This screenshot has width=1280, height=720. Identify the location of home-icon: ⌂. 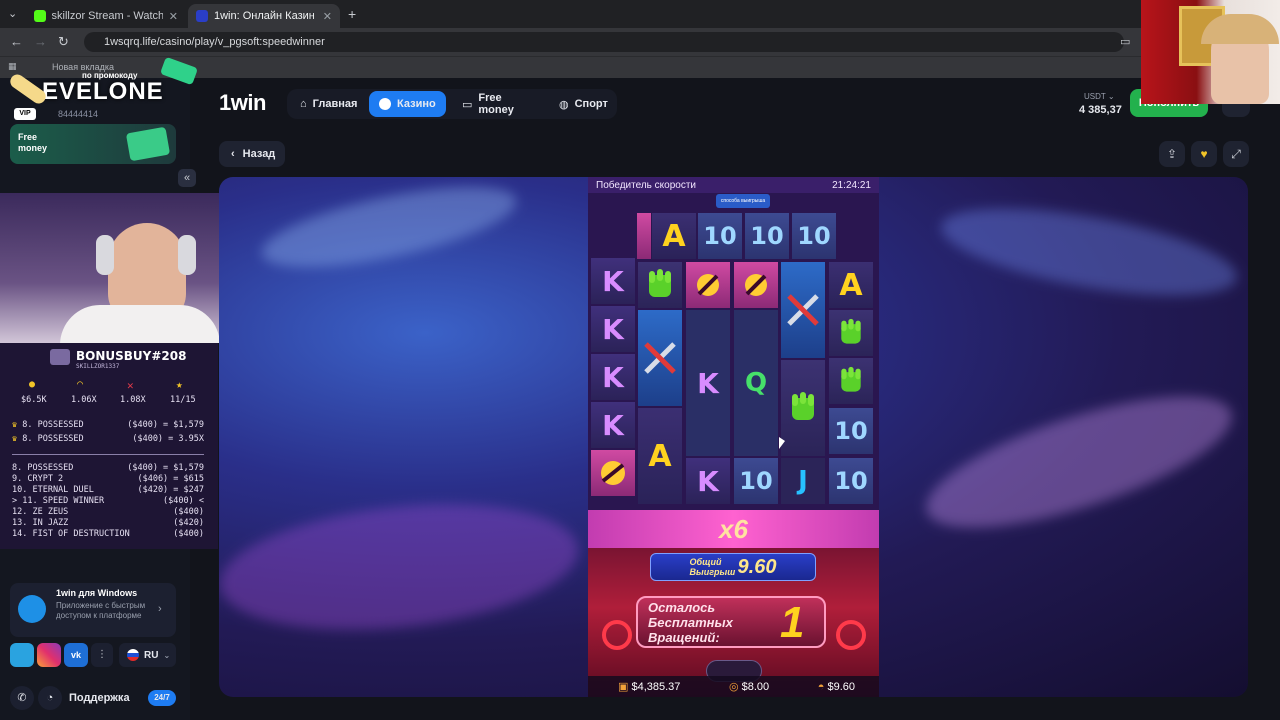
(303, 104).